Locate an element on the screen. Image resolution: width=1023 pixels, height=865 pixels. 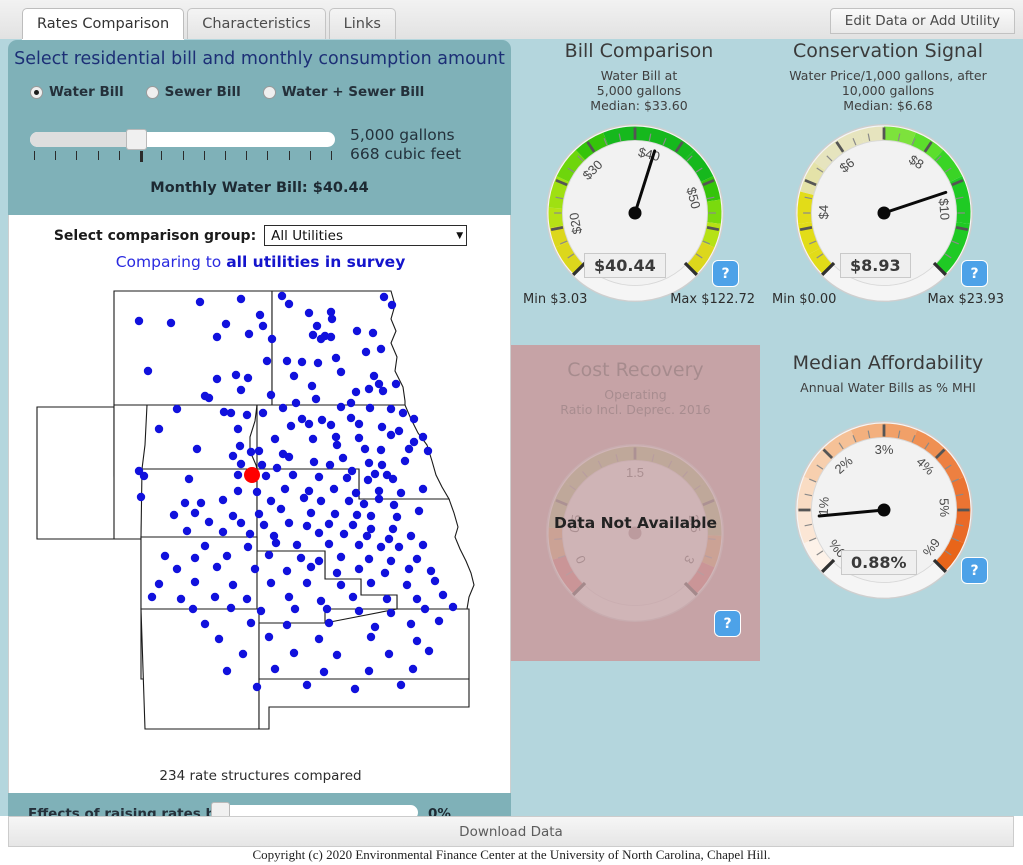
comparison-group-select: All Utilities ▼ is located at coordinates (366, 235).